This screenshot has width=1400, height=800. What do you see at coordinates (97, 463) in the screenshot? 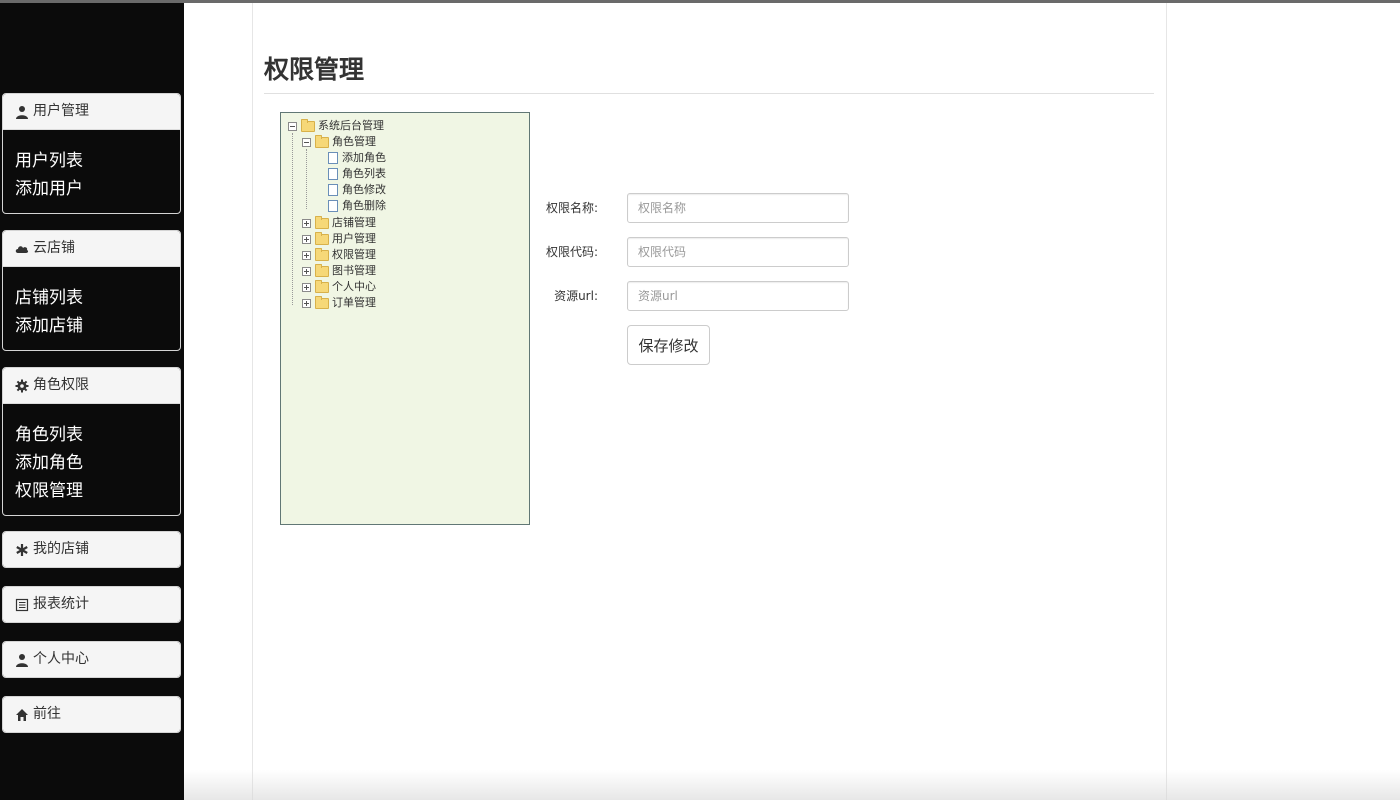
I see `sidebar-item-add-role: 添加角色` at bounding box center [97, 463].